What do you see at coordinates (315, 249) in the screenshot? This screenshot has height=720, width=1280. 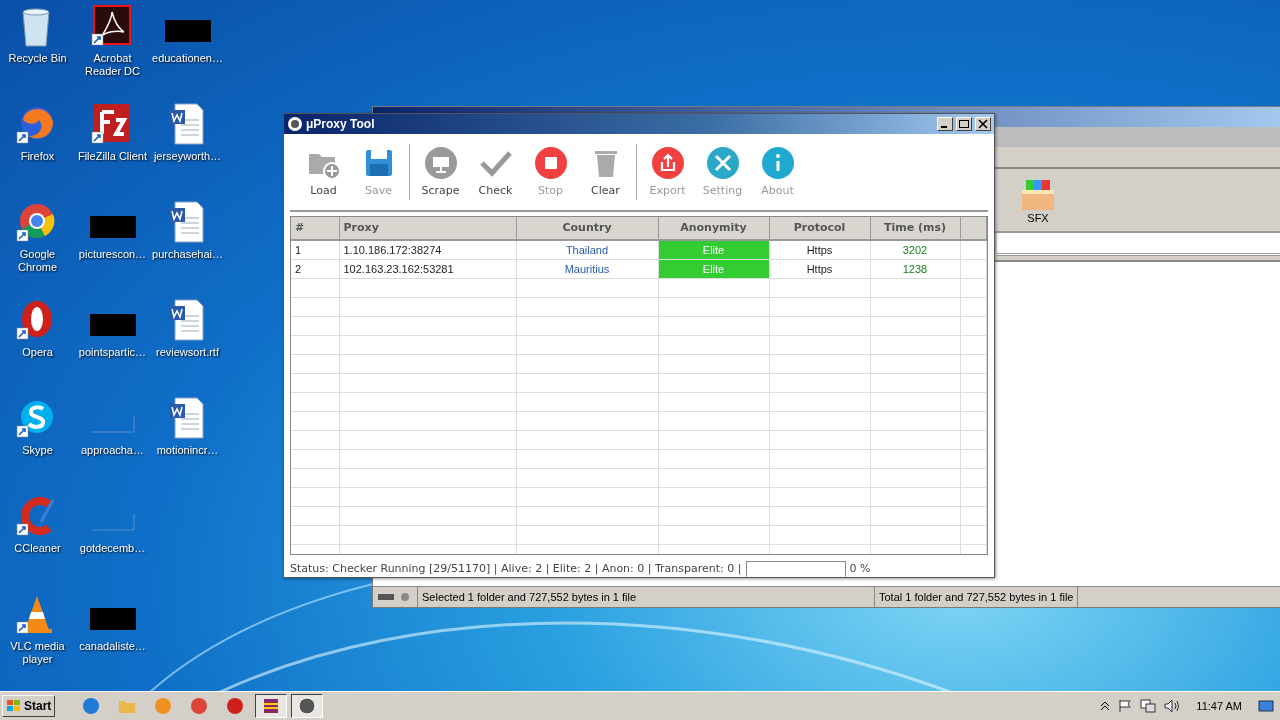 I see `table-cell: 1` at bounding box center [315, 249].